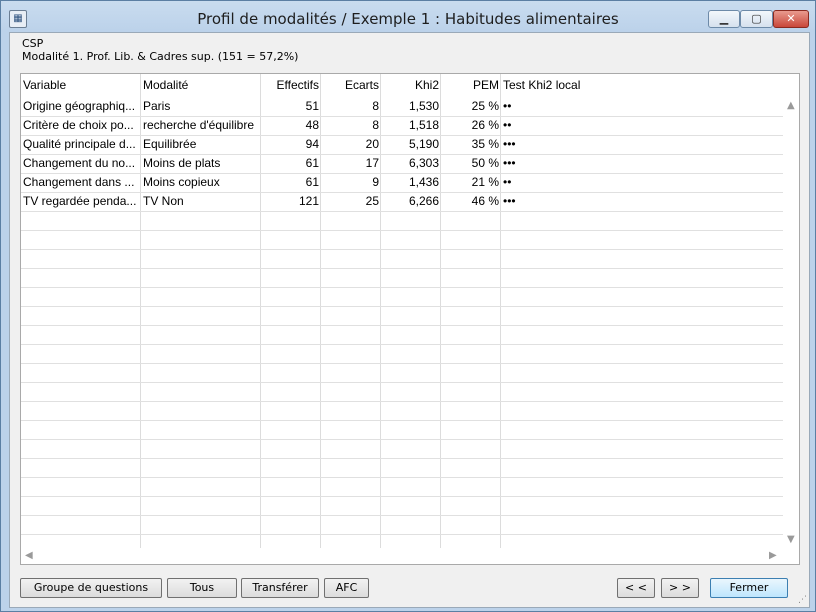 Image resolution: width=816 pixels, height=612 pixels. I want to click on cell-khi2: 1,518, so click(423, 125).